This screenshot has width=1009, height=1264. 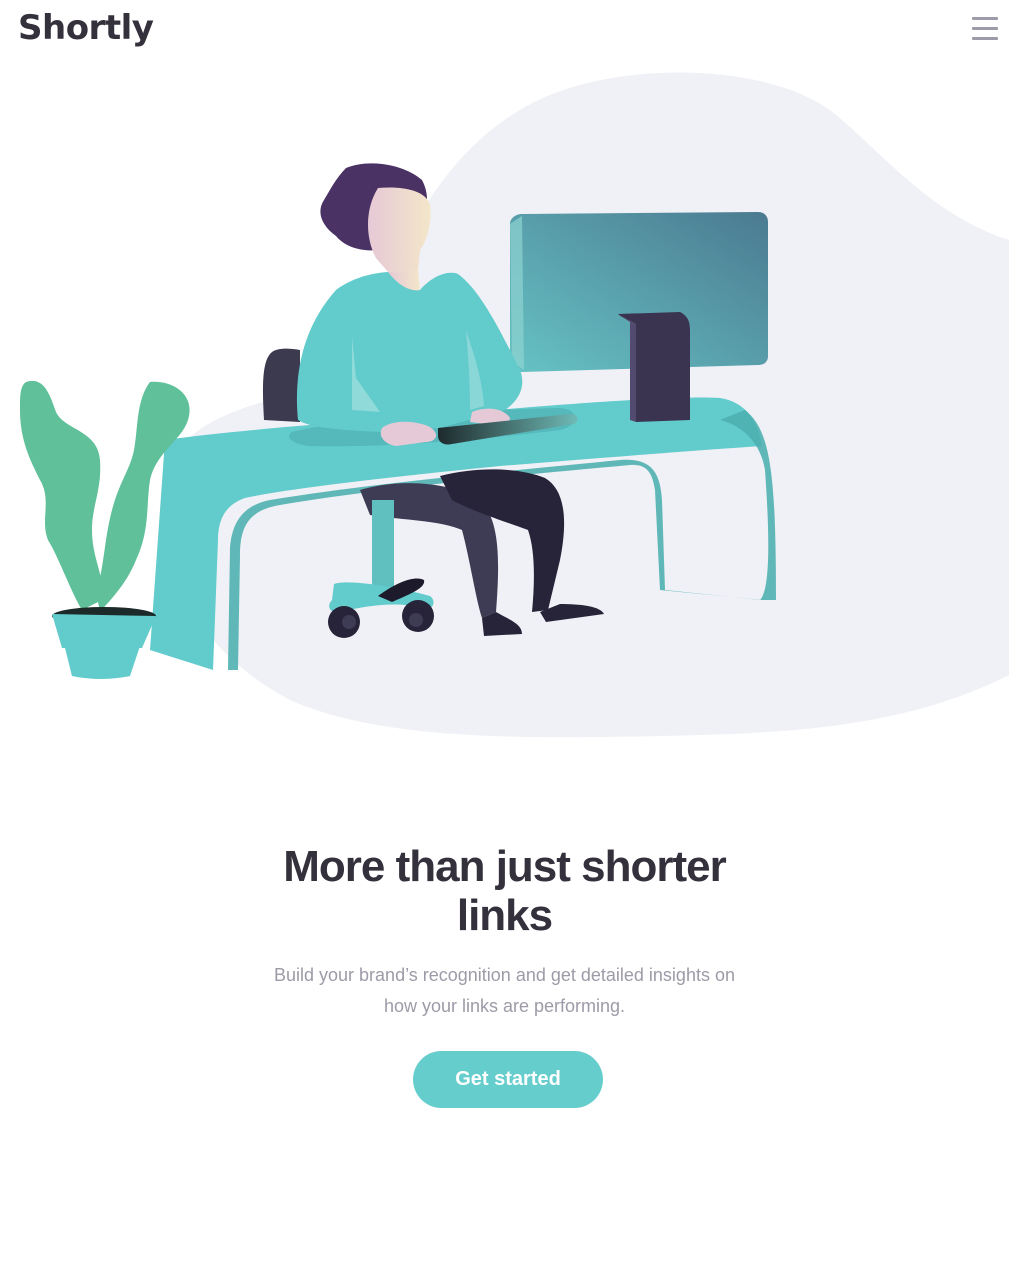 I want to click on plant-pot, so click(x=104, y=631).